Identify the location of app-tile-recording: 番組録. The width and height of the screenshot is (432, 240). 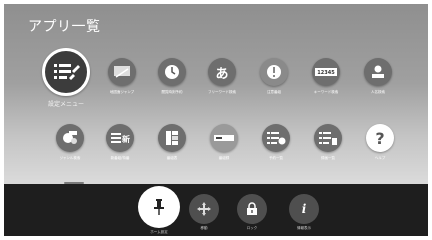
(224, 142).